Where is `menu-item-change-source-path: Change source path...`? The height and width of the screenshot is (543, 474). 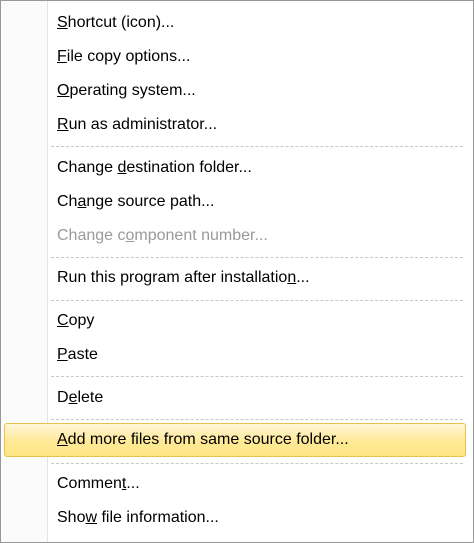
menu-item-change-source-path: Change source path... is located at coordinates (235, 202).